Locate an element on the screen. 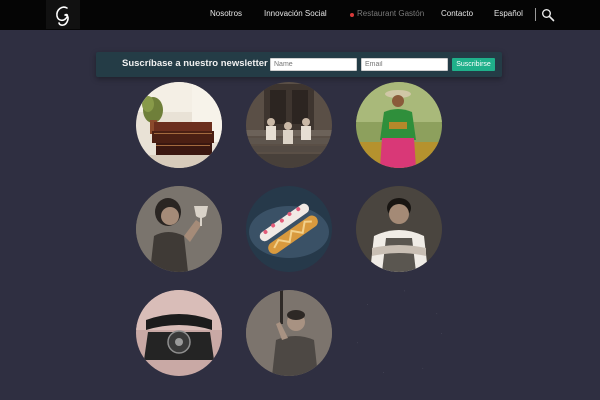  g-script-logo-icon is located at coordinates (63, 14).